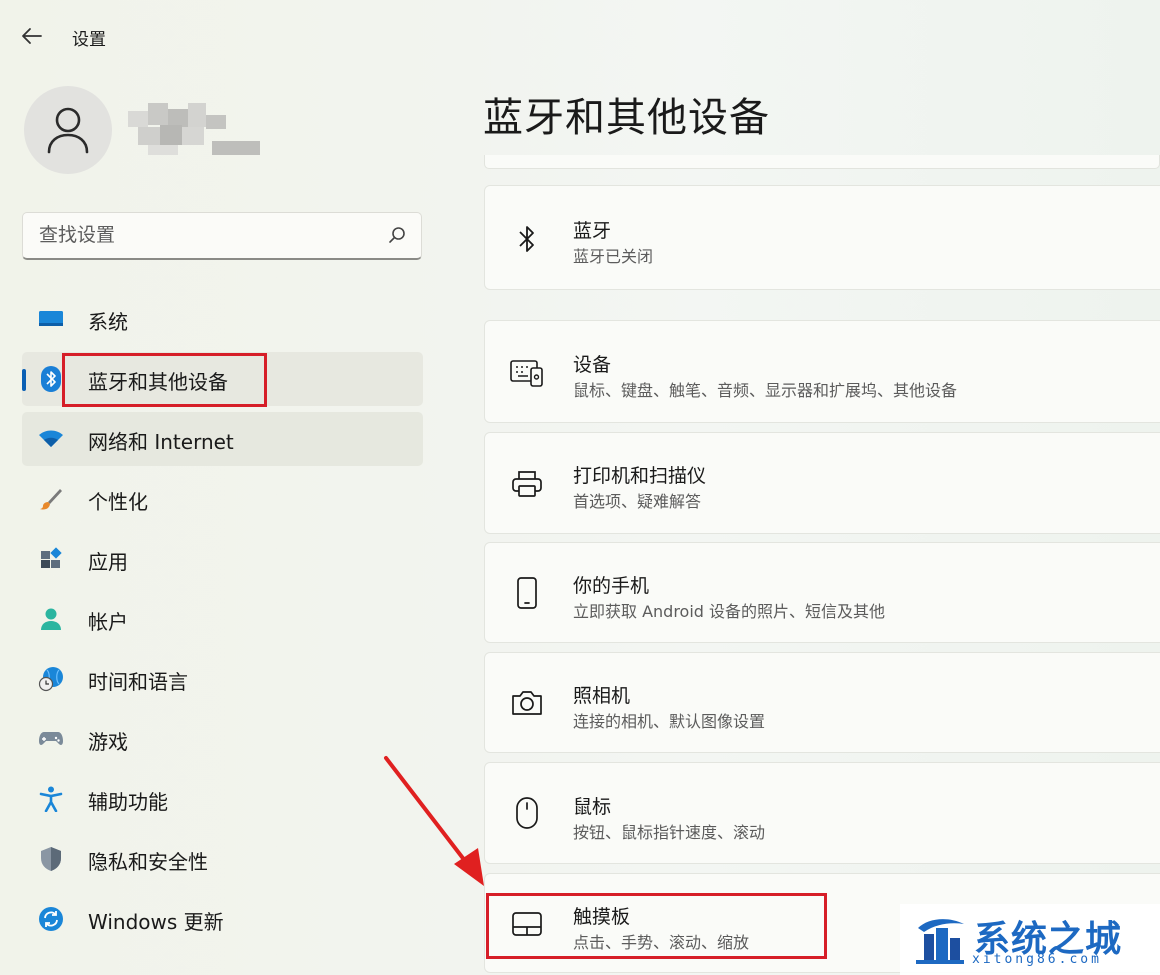  What do you see at coordinates (434, 821) in the screenshot?
I see `annotation-arrow-icon` at bounding box center [434, 821].